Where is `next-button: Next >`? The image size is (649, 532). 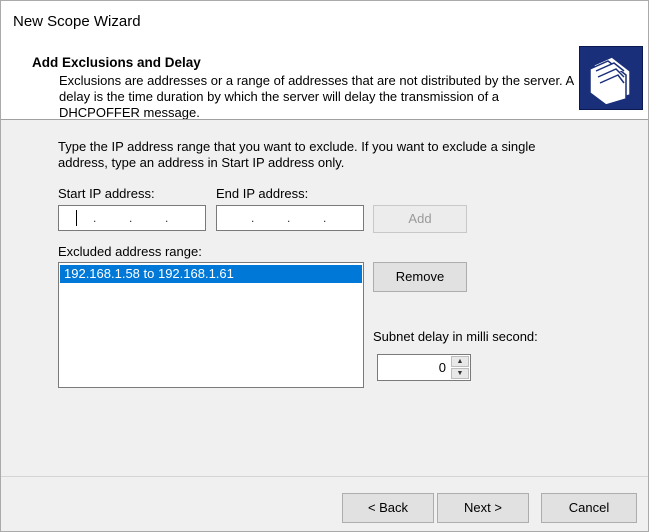 next-button: Next > is located at coordinates (483, 508).